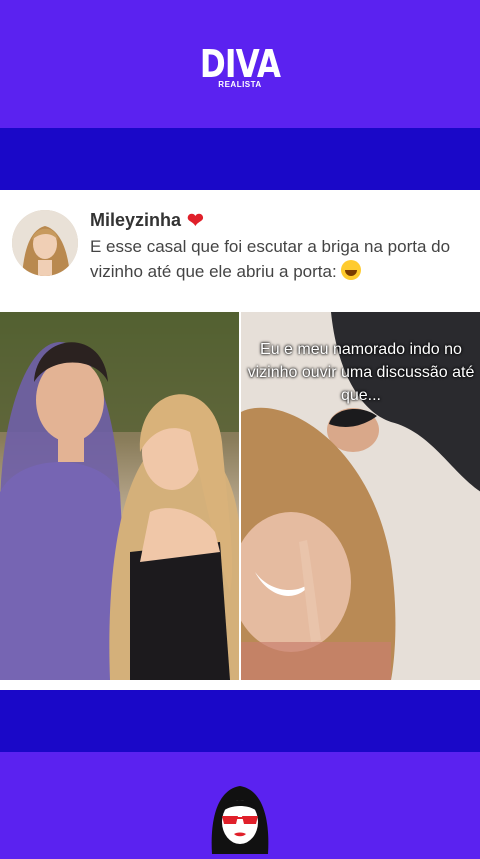  I want to click on brand-name: DIVA, so click(240, 64).